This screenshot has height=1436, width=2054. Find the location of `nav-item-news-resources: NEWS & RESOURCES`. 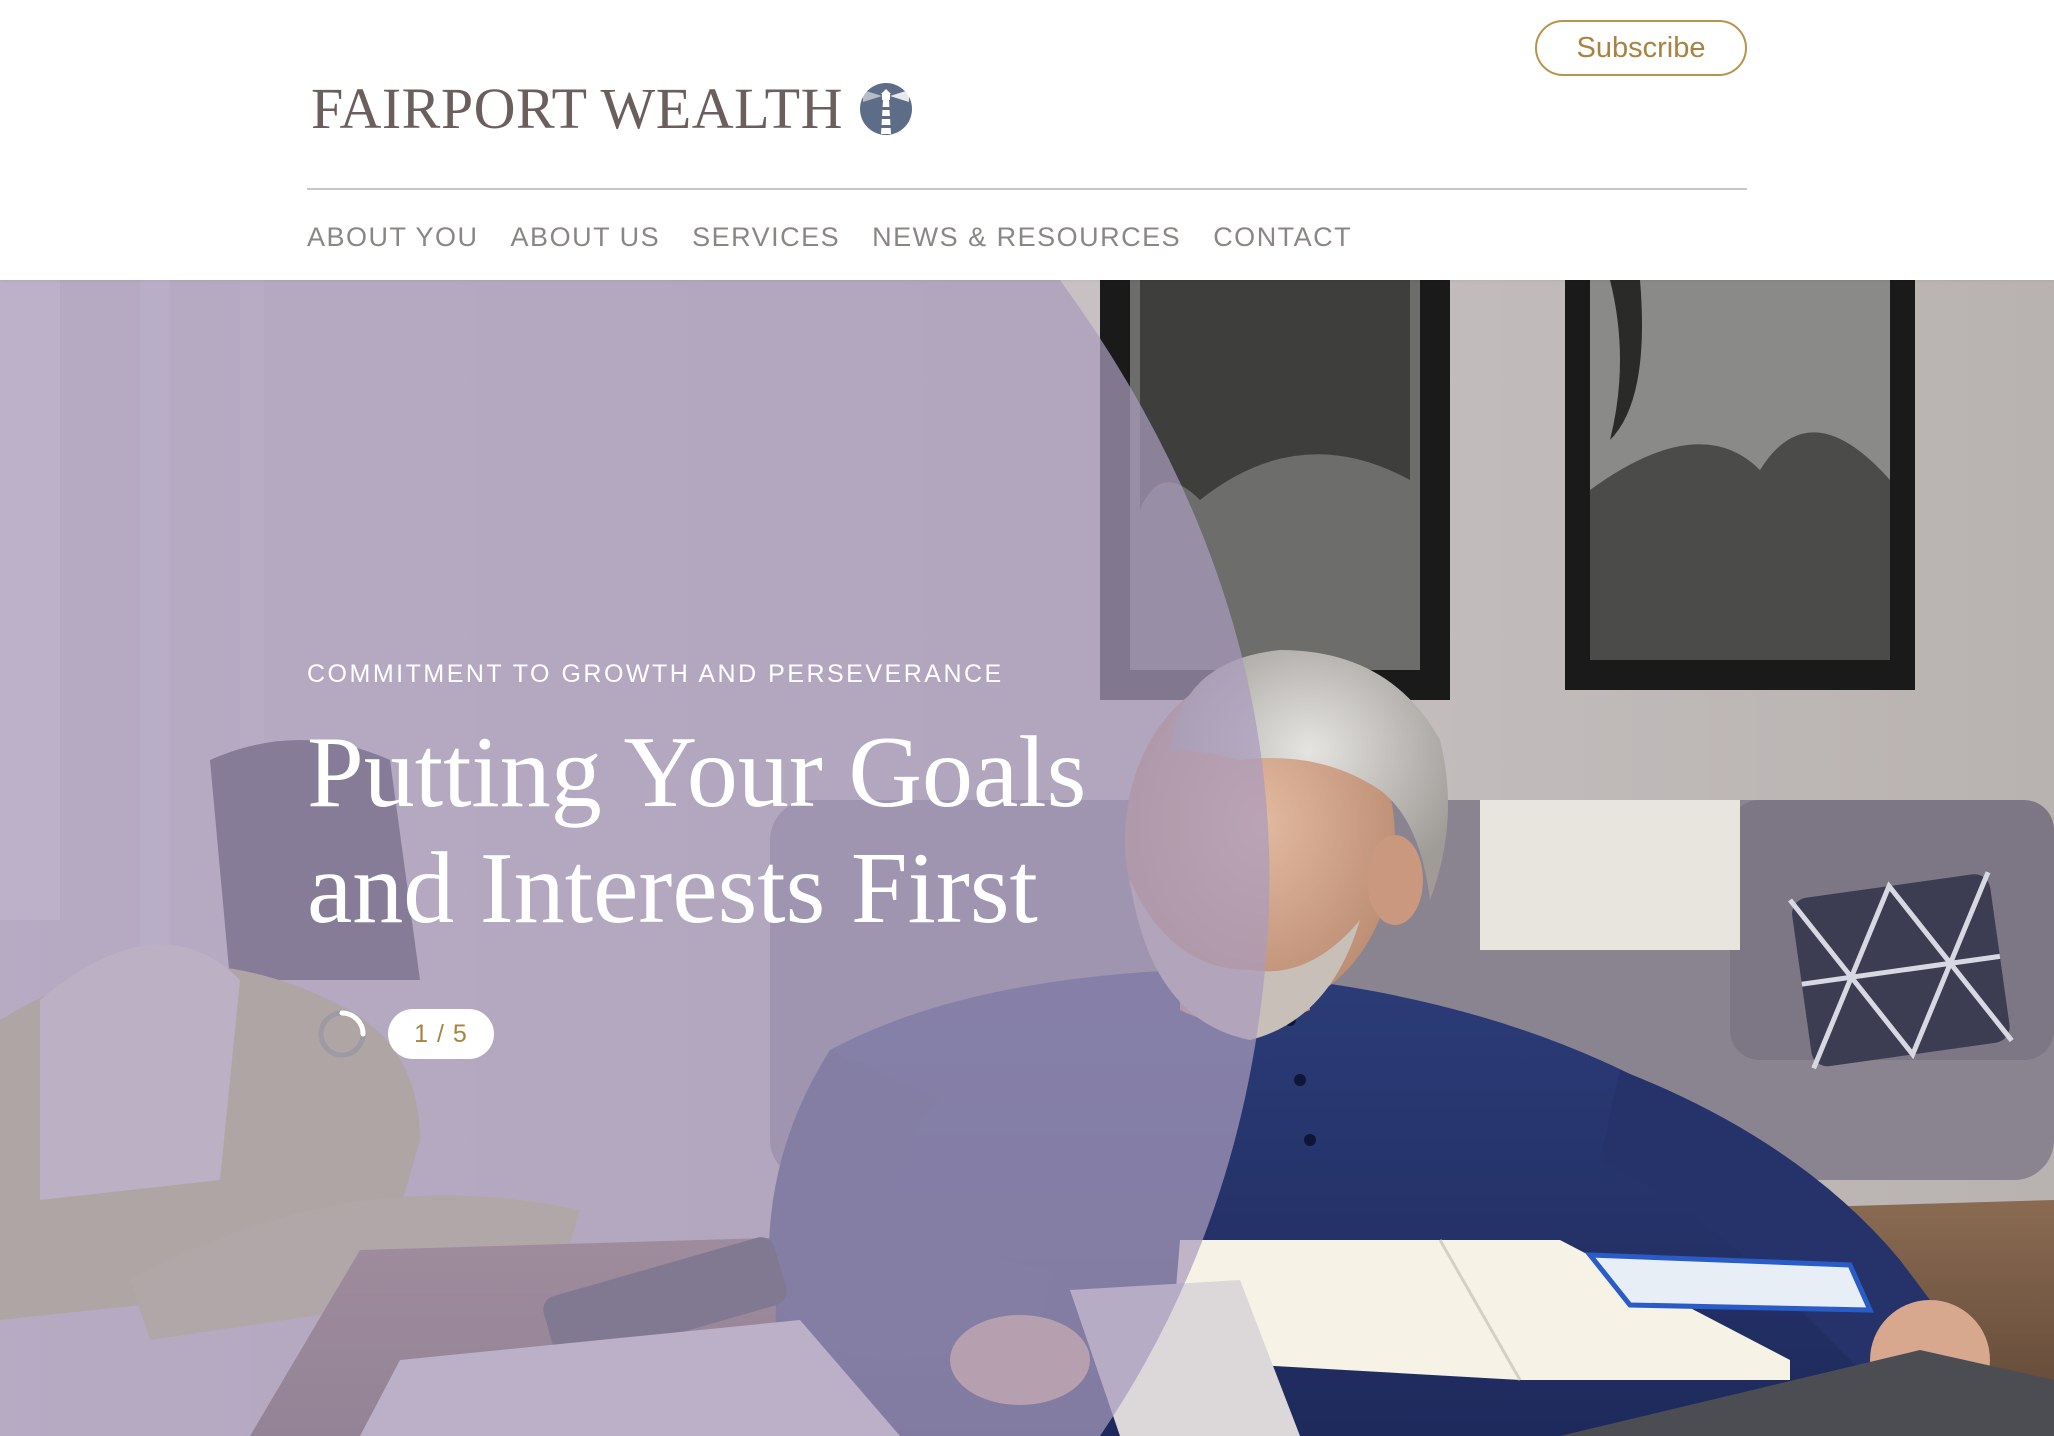

nav-item-news-resources: NEWS & RESOURCES is located at coordinates (1026, 237).